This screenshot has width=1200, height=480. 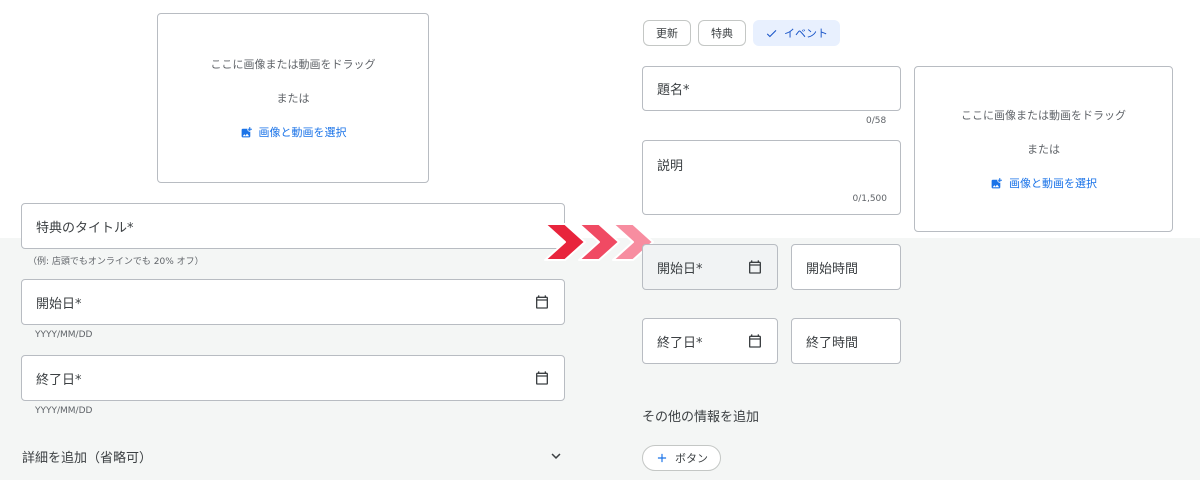 I want to click on chevron-down-icon, so click(x=556, y=456).